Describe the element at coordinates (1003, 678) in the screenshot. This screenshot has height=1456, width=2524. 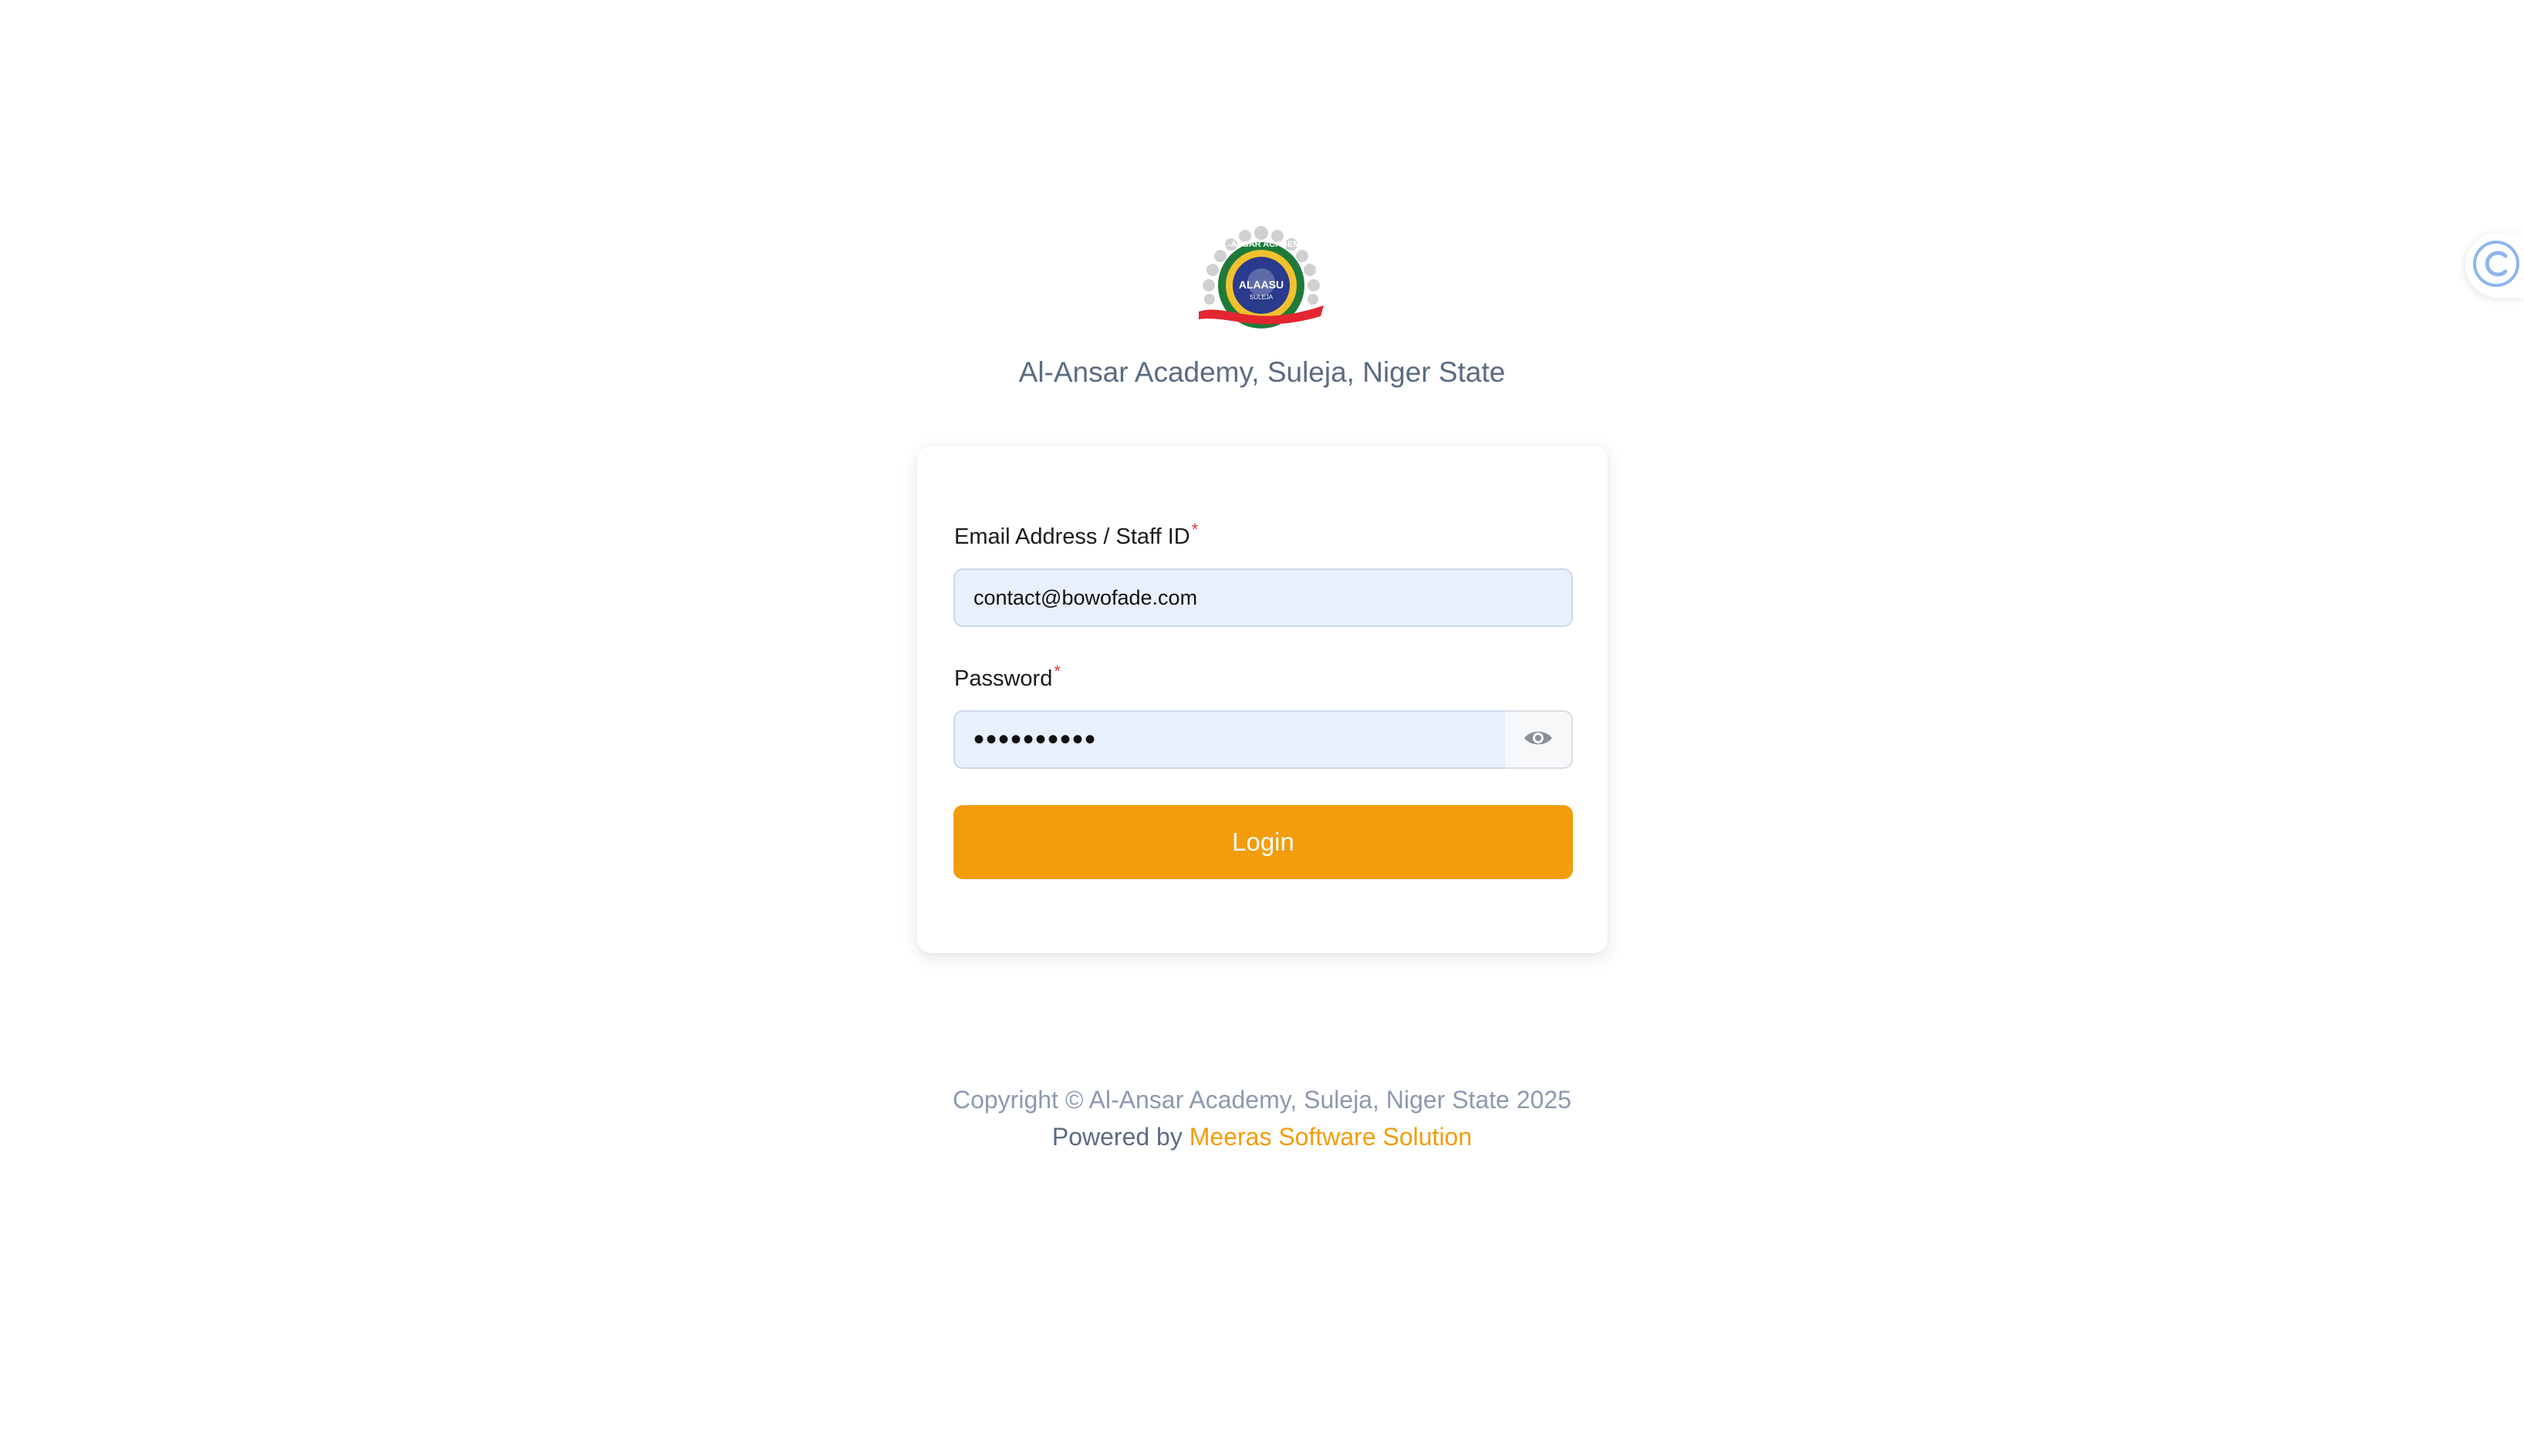
I see `password-label-text: Password` at that location.